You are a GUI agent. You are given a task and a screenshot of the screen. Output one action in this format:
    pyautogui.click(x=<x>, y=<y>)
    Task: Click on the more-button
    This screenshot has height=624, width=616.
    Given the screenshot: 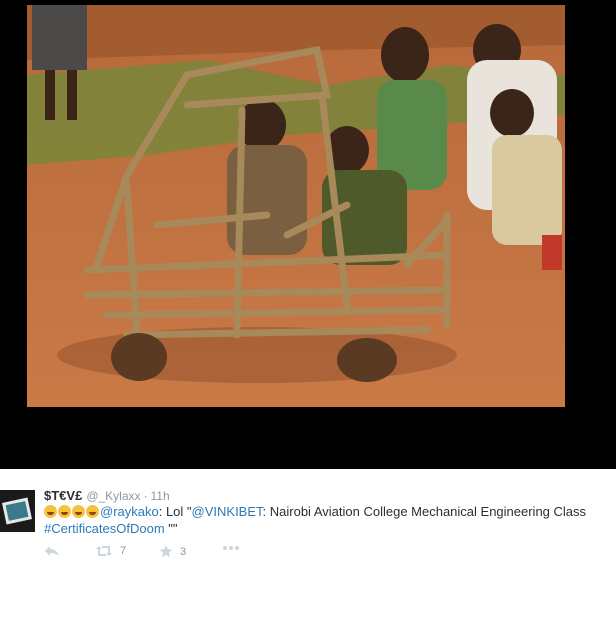 What is the action you would take?
    pyautogui.click(x=231, y=548)
    